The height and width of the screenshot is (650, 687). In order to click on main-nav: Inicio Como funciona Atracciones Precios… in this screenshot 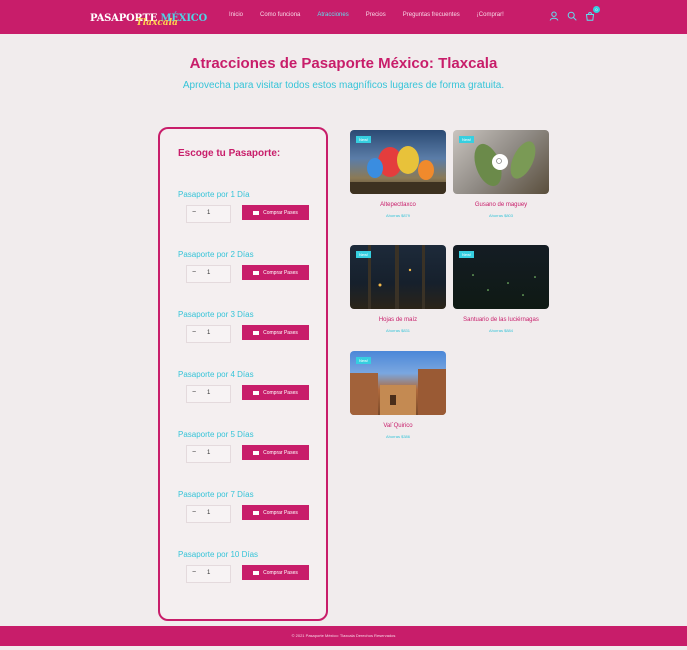, I will do `click(375, 15)`.